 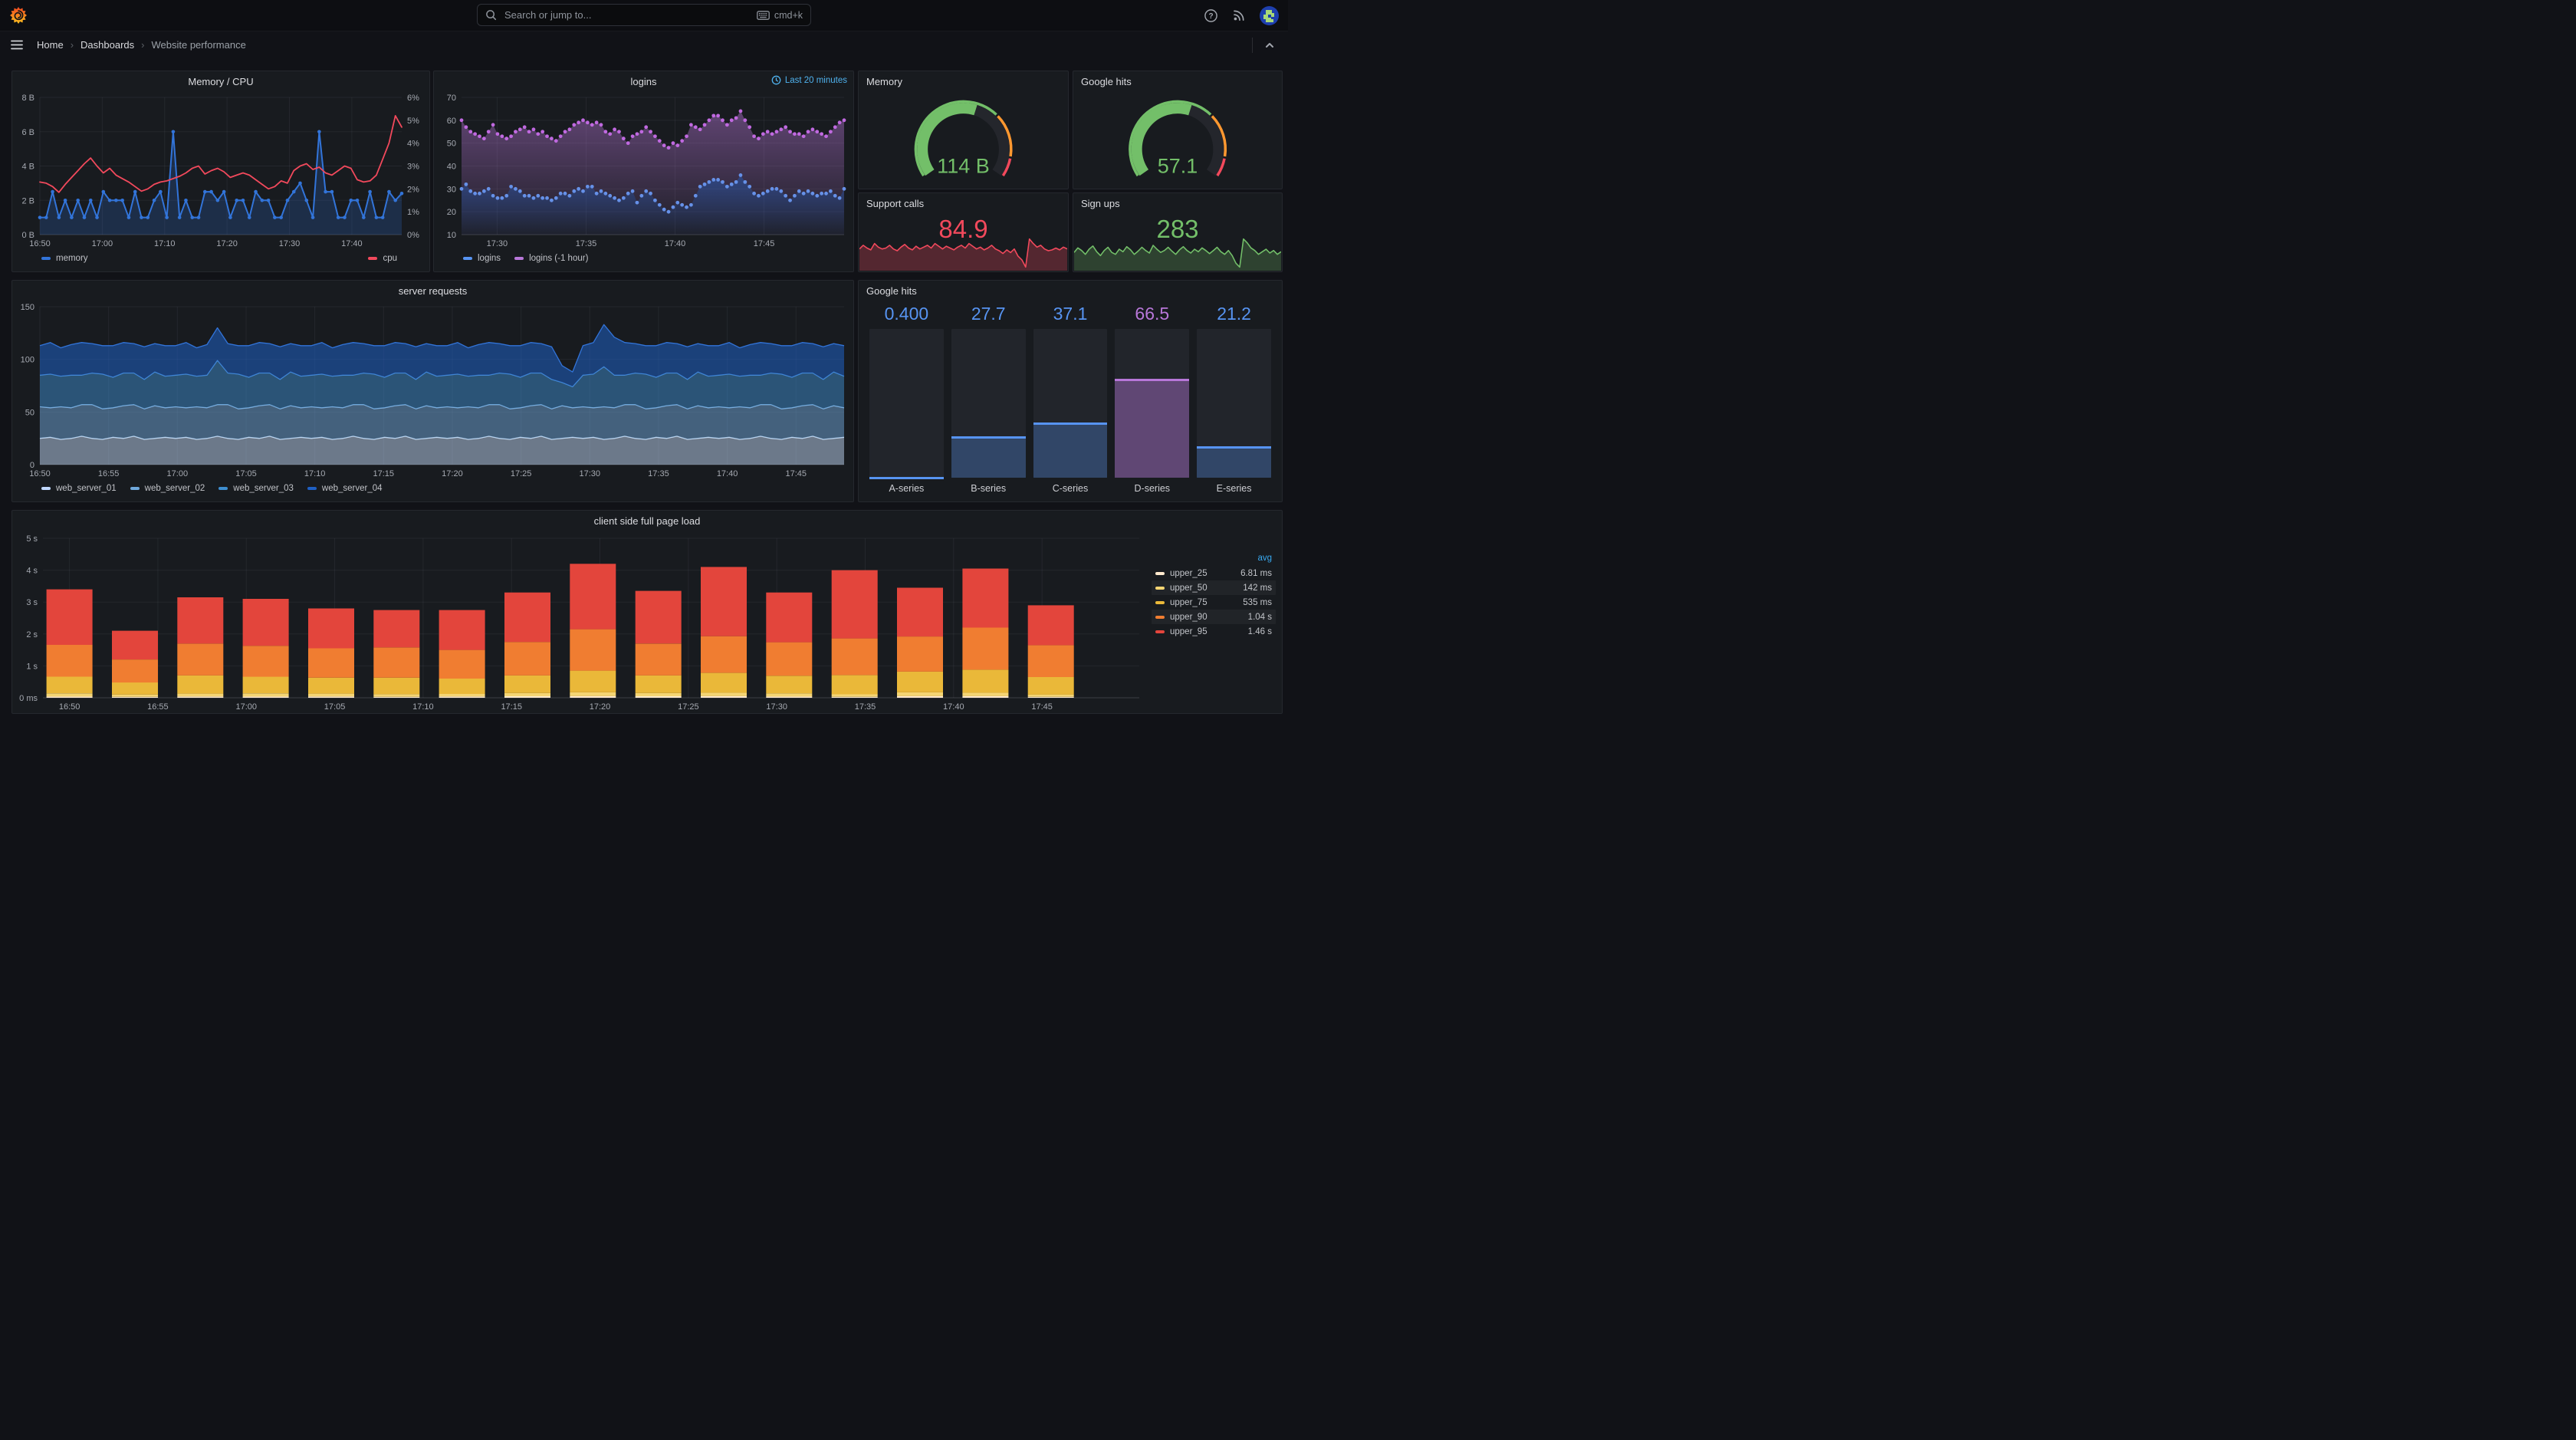 What do you see at coordinates (1257, 588) in the screenshot?
I see `legend-avg-value: 142 ms` at bounding box center [1257, 588].